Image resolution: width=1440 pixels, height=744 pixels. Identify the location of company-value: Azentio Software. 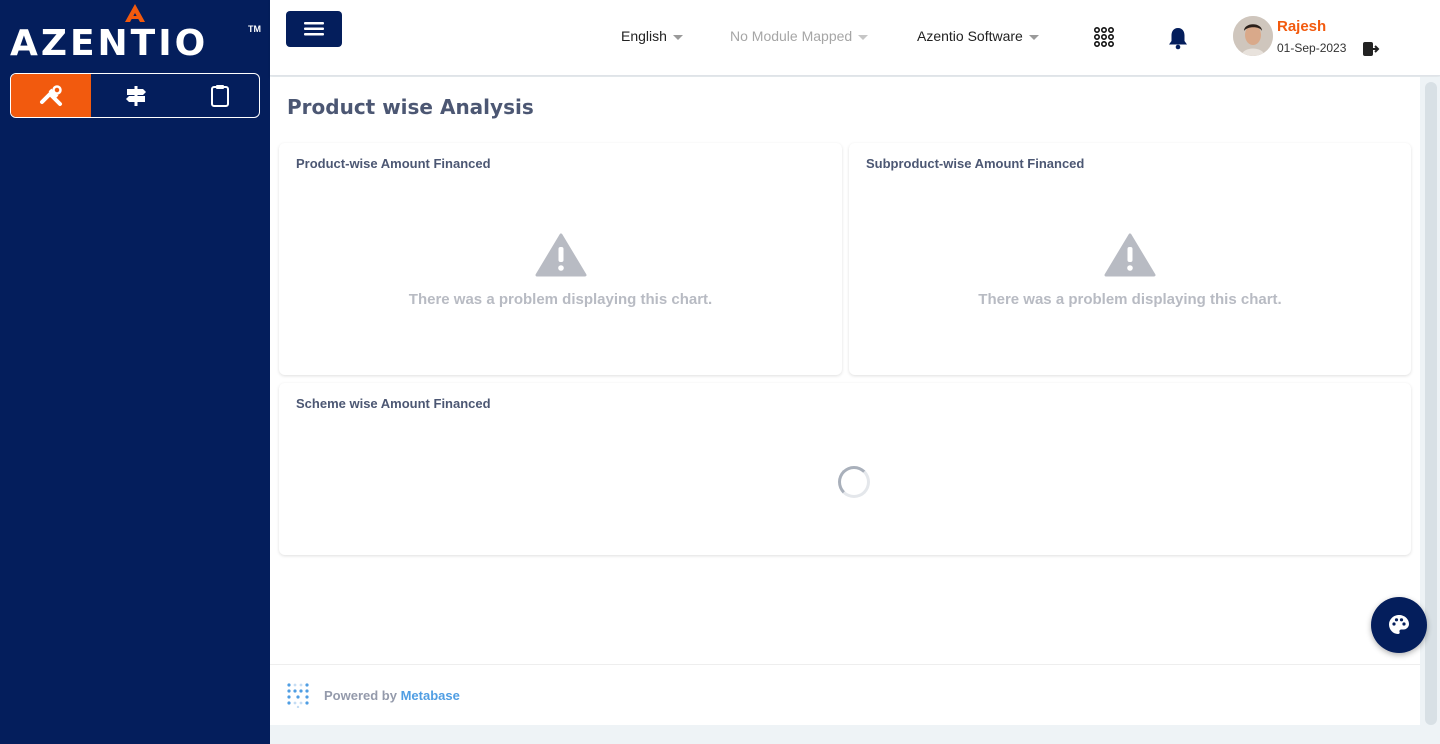
(970, 36).